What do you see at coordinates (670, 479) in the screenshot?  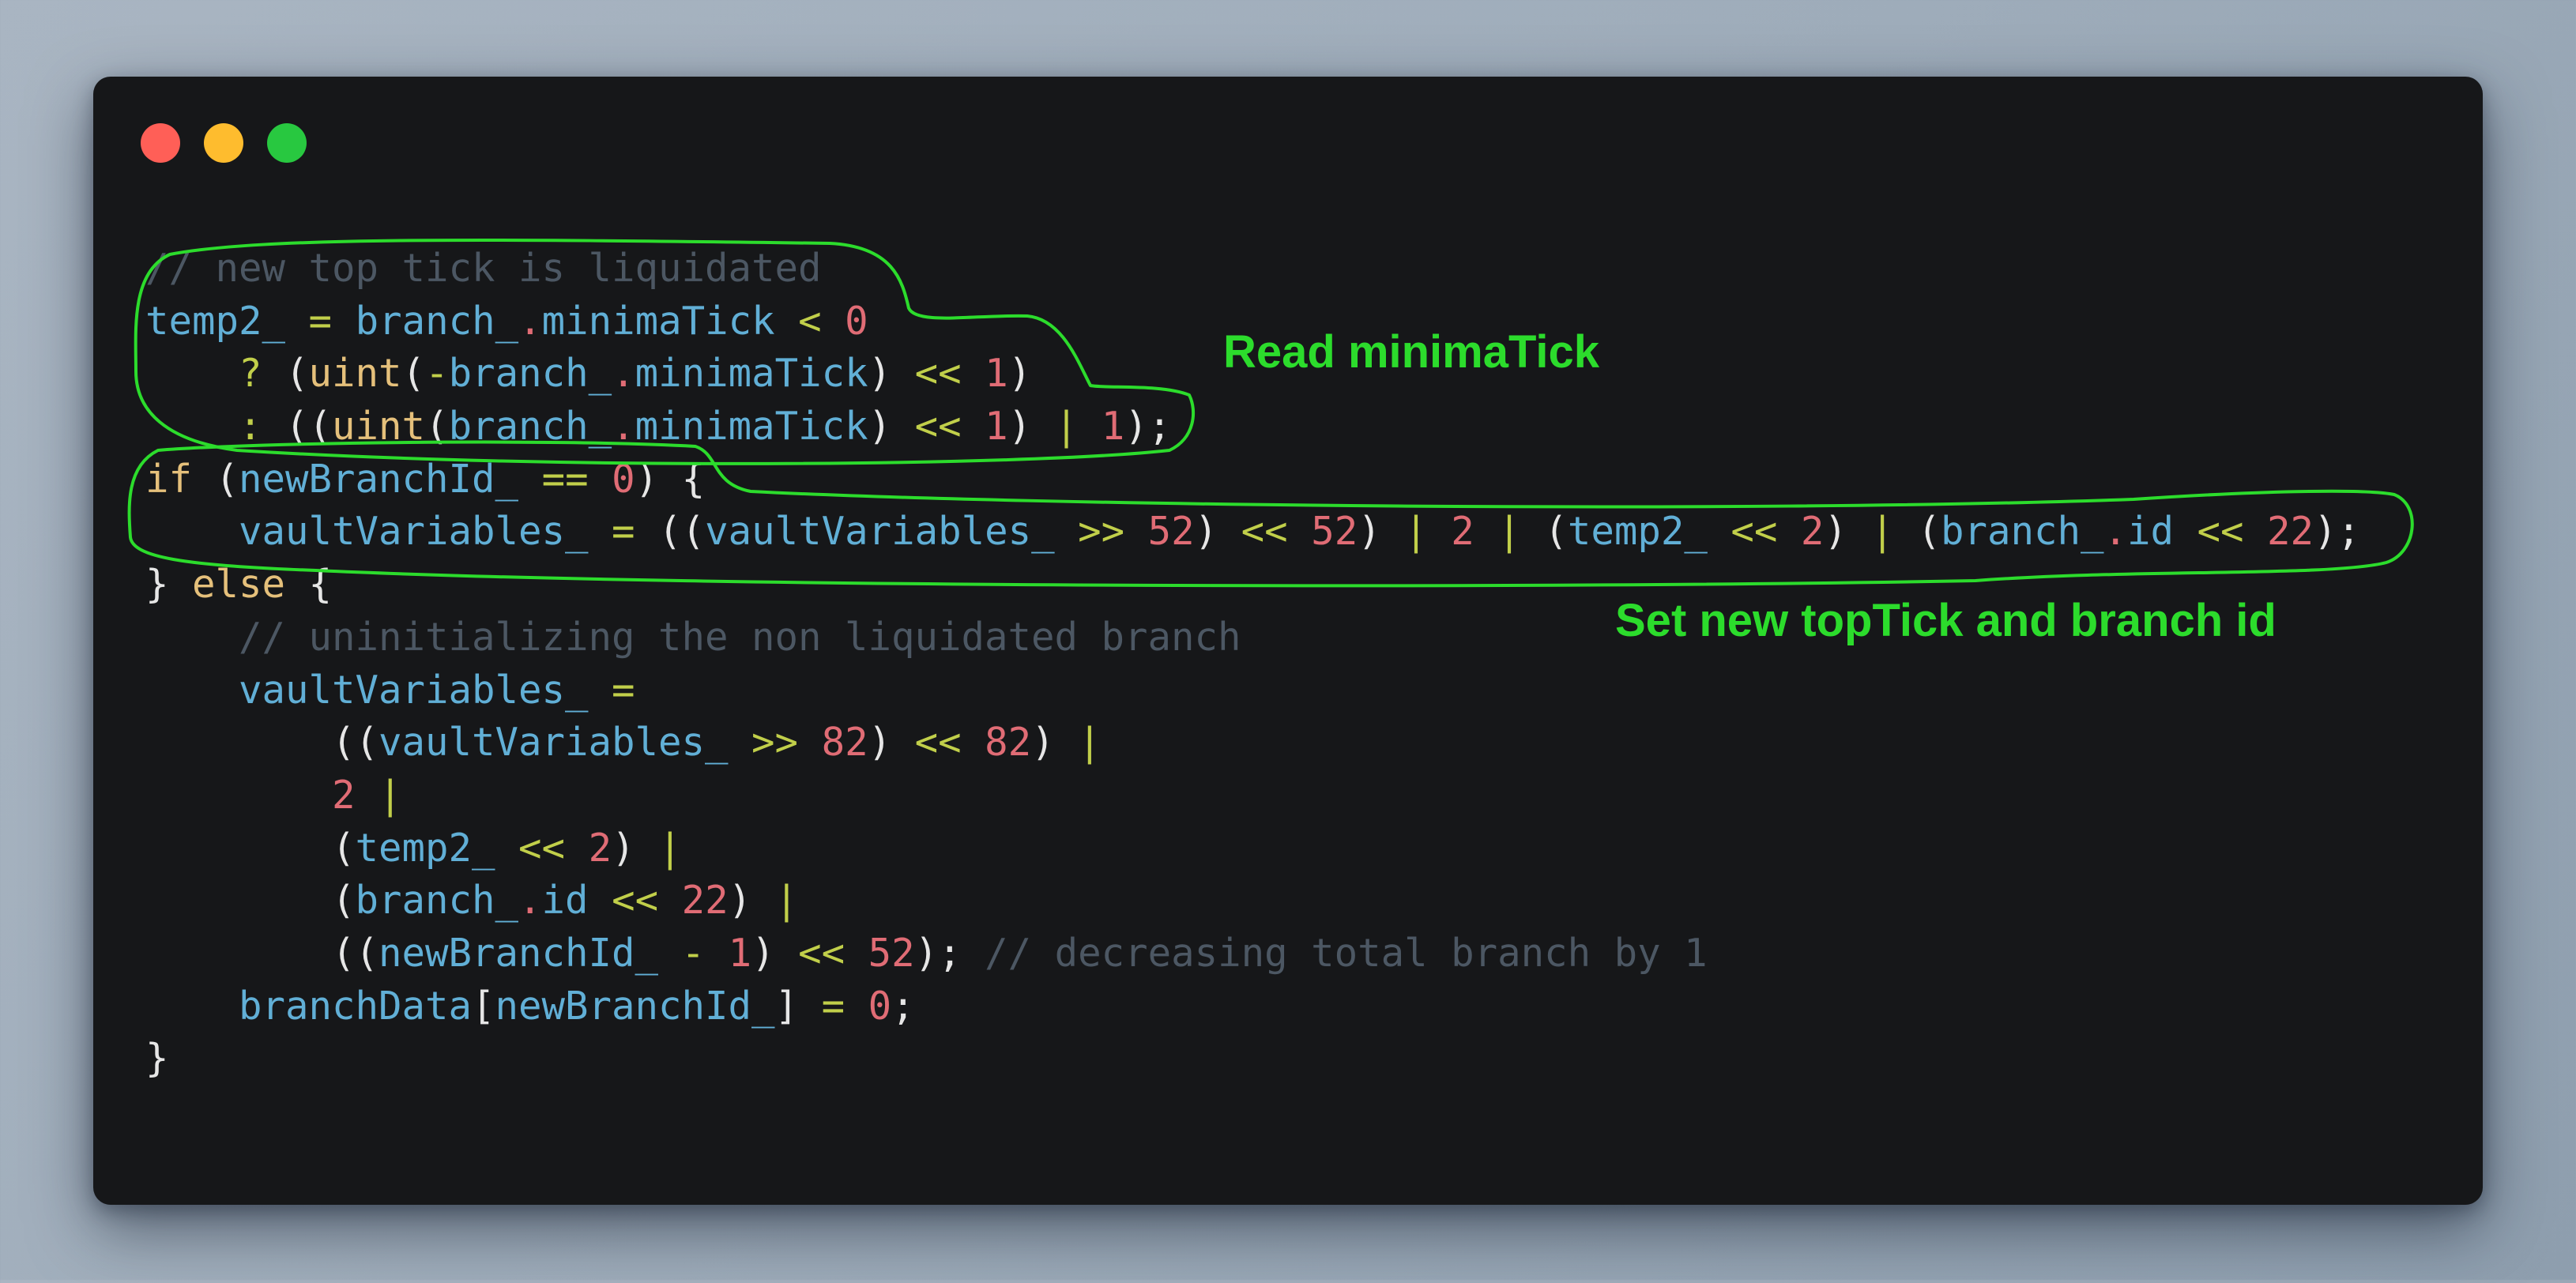 I see `code-token-punct: ) {` at bounding box center [670, 479].